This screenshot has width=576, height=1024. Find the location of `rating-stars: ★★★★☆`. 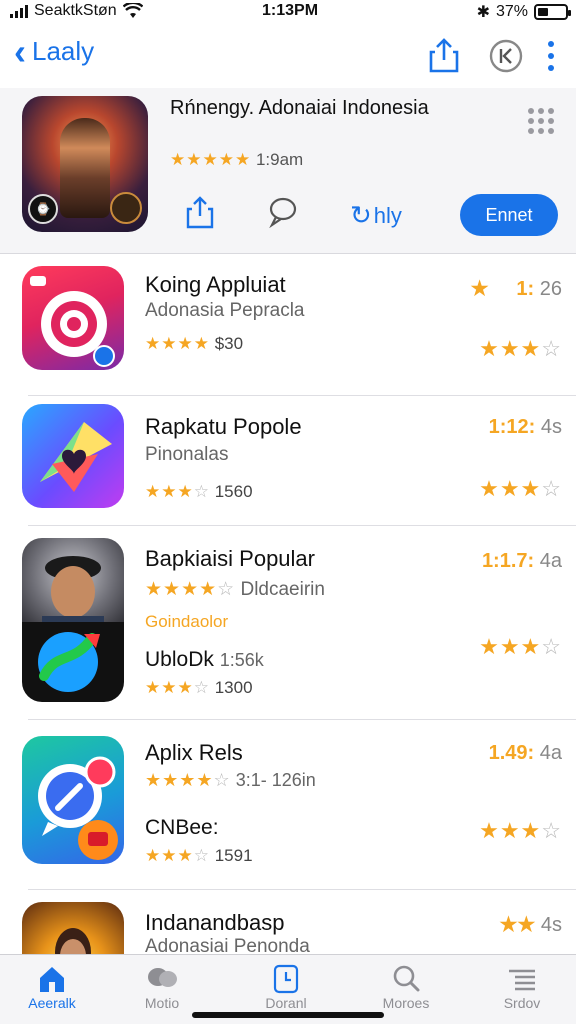

rating-stars: ★★★★☆ is located at coordinates (188, 780).